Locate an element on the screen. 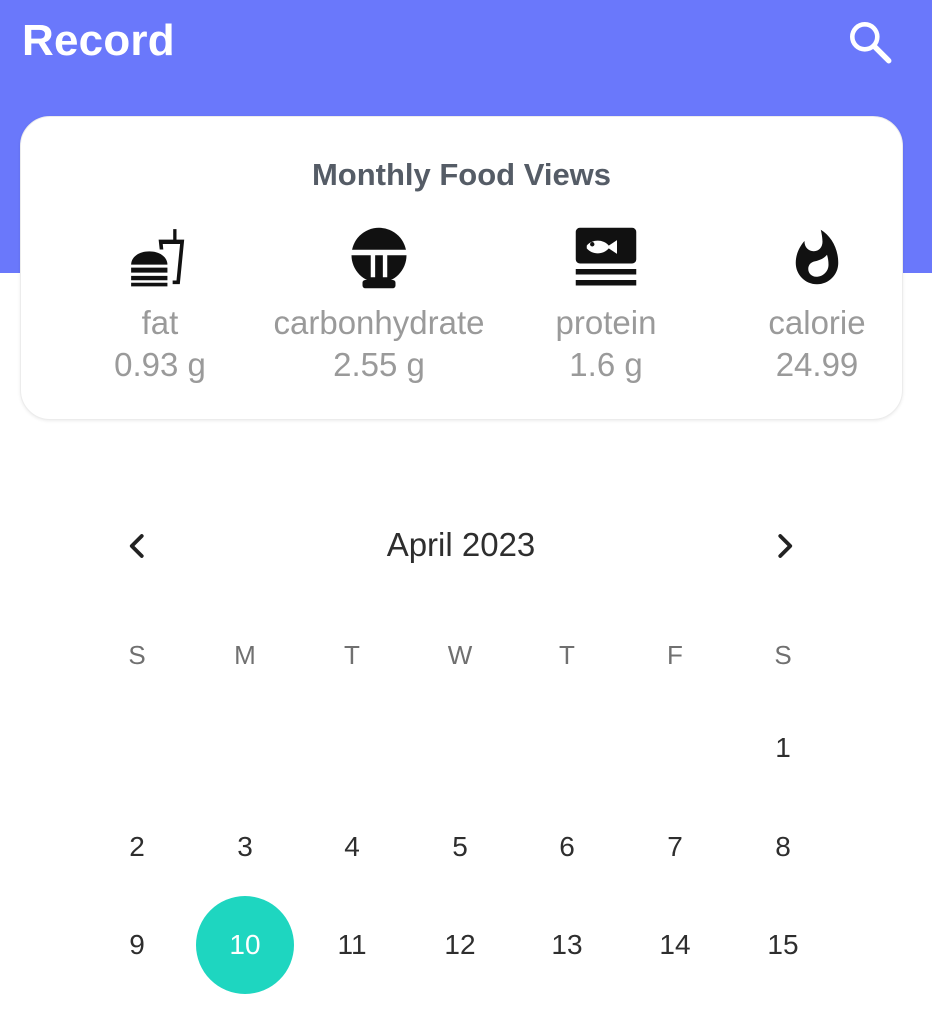 This screenshot has width=932, height=1025. nutrient-protein: protein 1.6 g is located at coordinates (606, 305).